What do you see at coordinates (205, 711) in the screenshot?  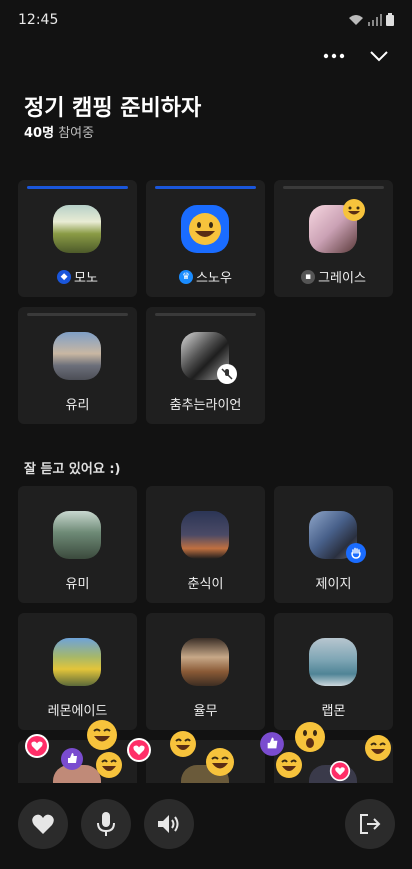 I see `listener-name: 율무` at bounding box center [205, 711].